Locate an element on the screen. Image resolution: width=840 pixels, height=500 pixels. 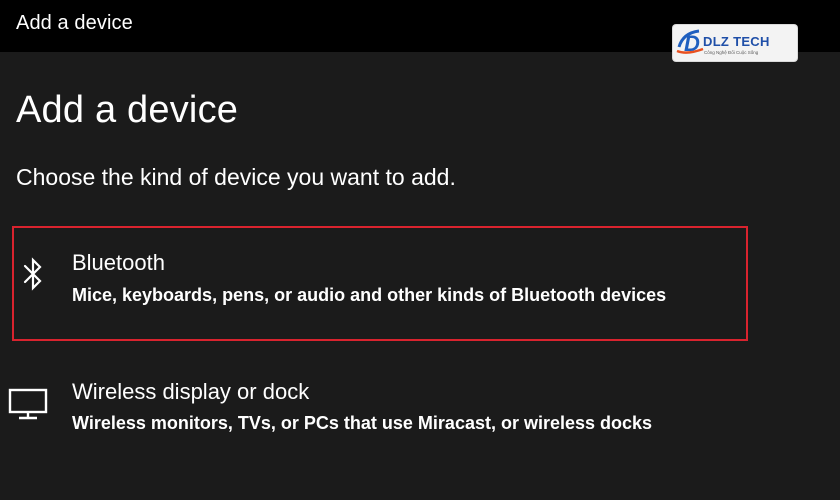
svg-text: DLZ TECH is located at coordinates (736, 41).